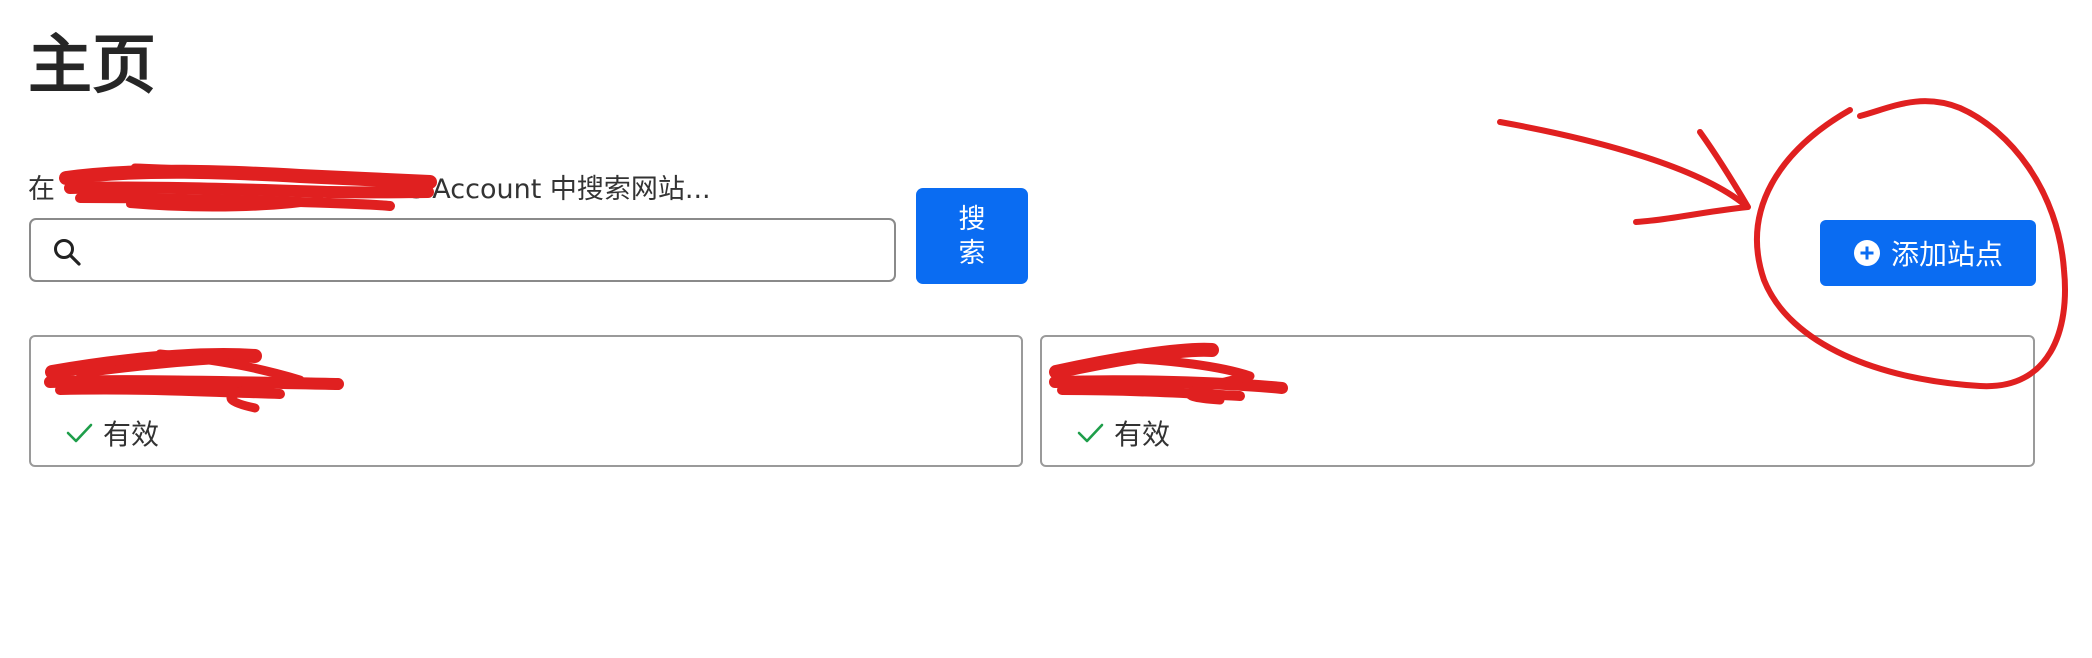 The height and width of the screenshot is (658, 2092). What do you see at coordinates (41, 189) in the screenshot?
I see `search-label-prefix: 在` at bounding box center [41, 189].